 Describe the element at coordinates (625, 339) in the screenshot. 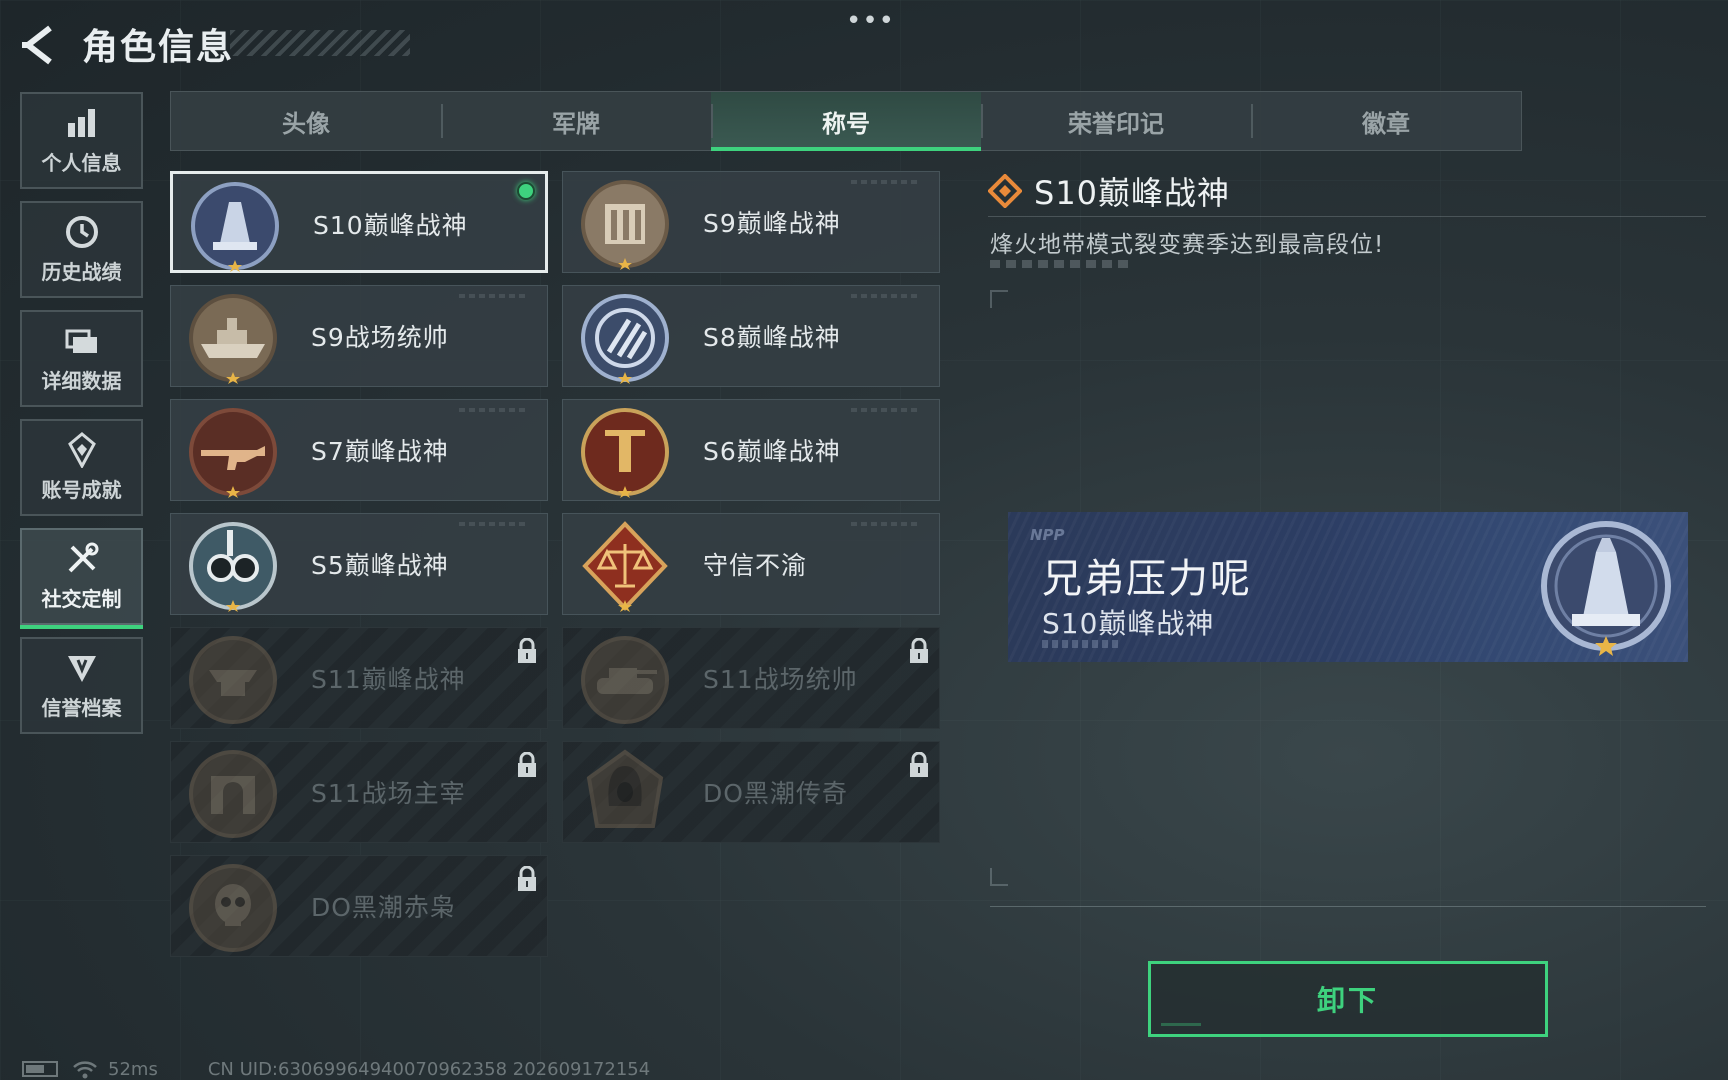

I see `stripes-medal-icon` at that location.